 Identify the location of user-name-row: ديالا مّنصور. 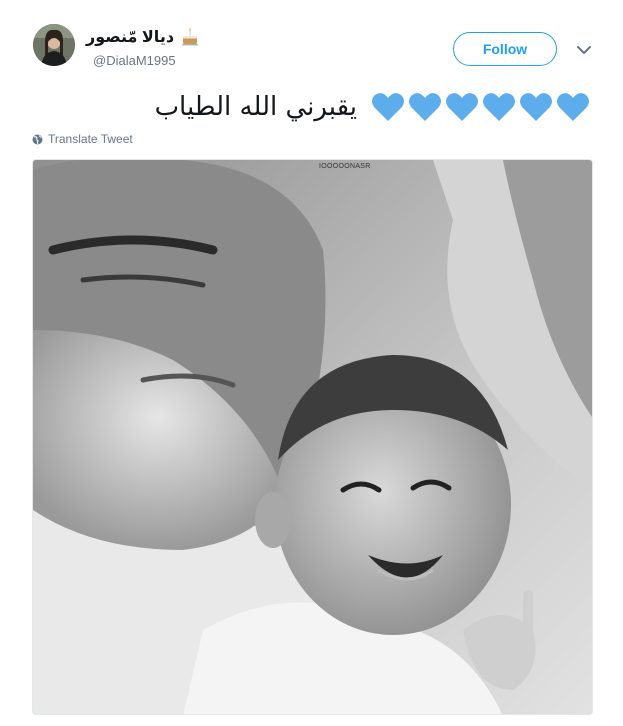
(143, 37).